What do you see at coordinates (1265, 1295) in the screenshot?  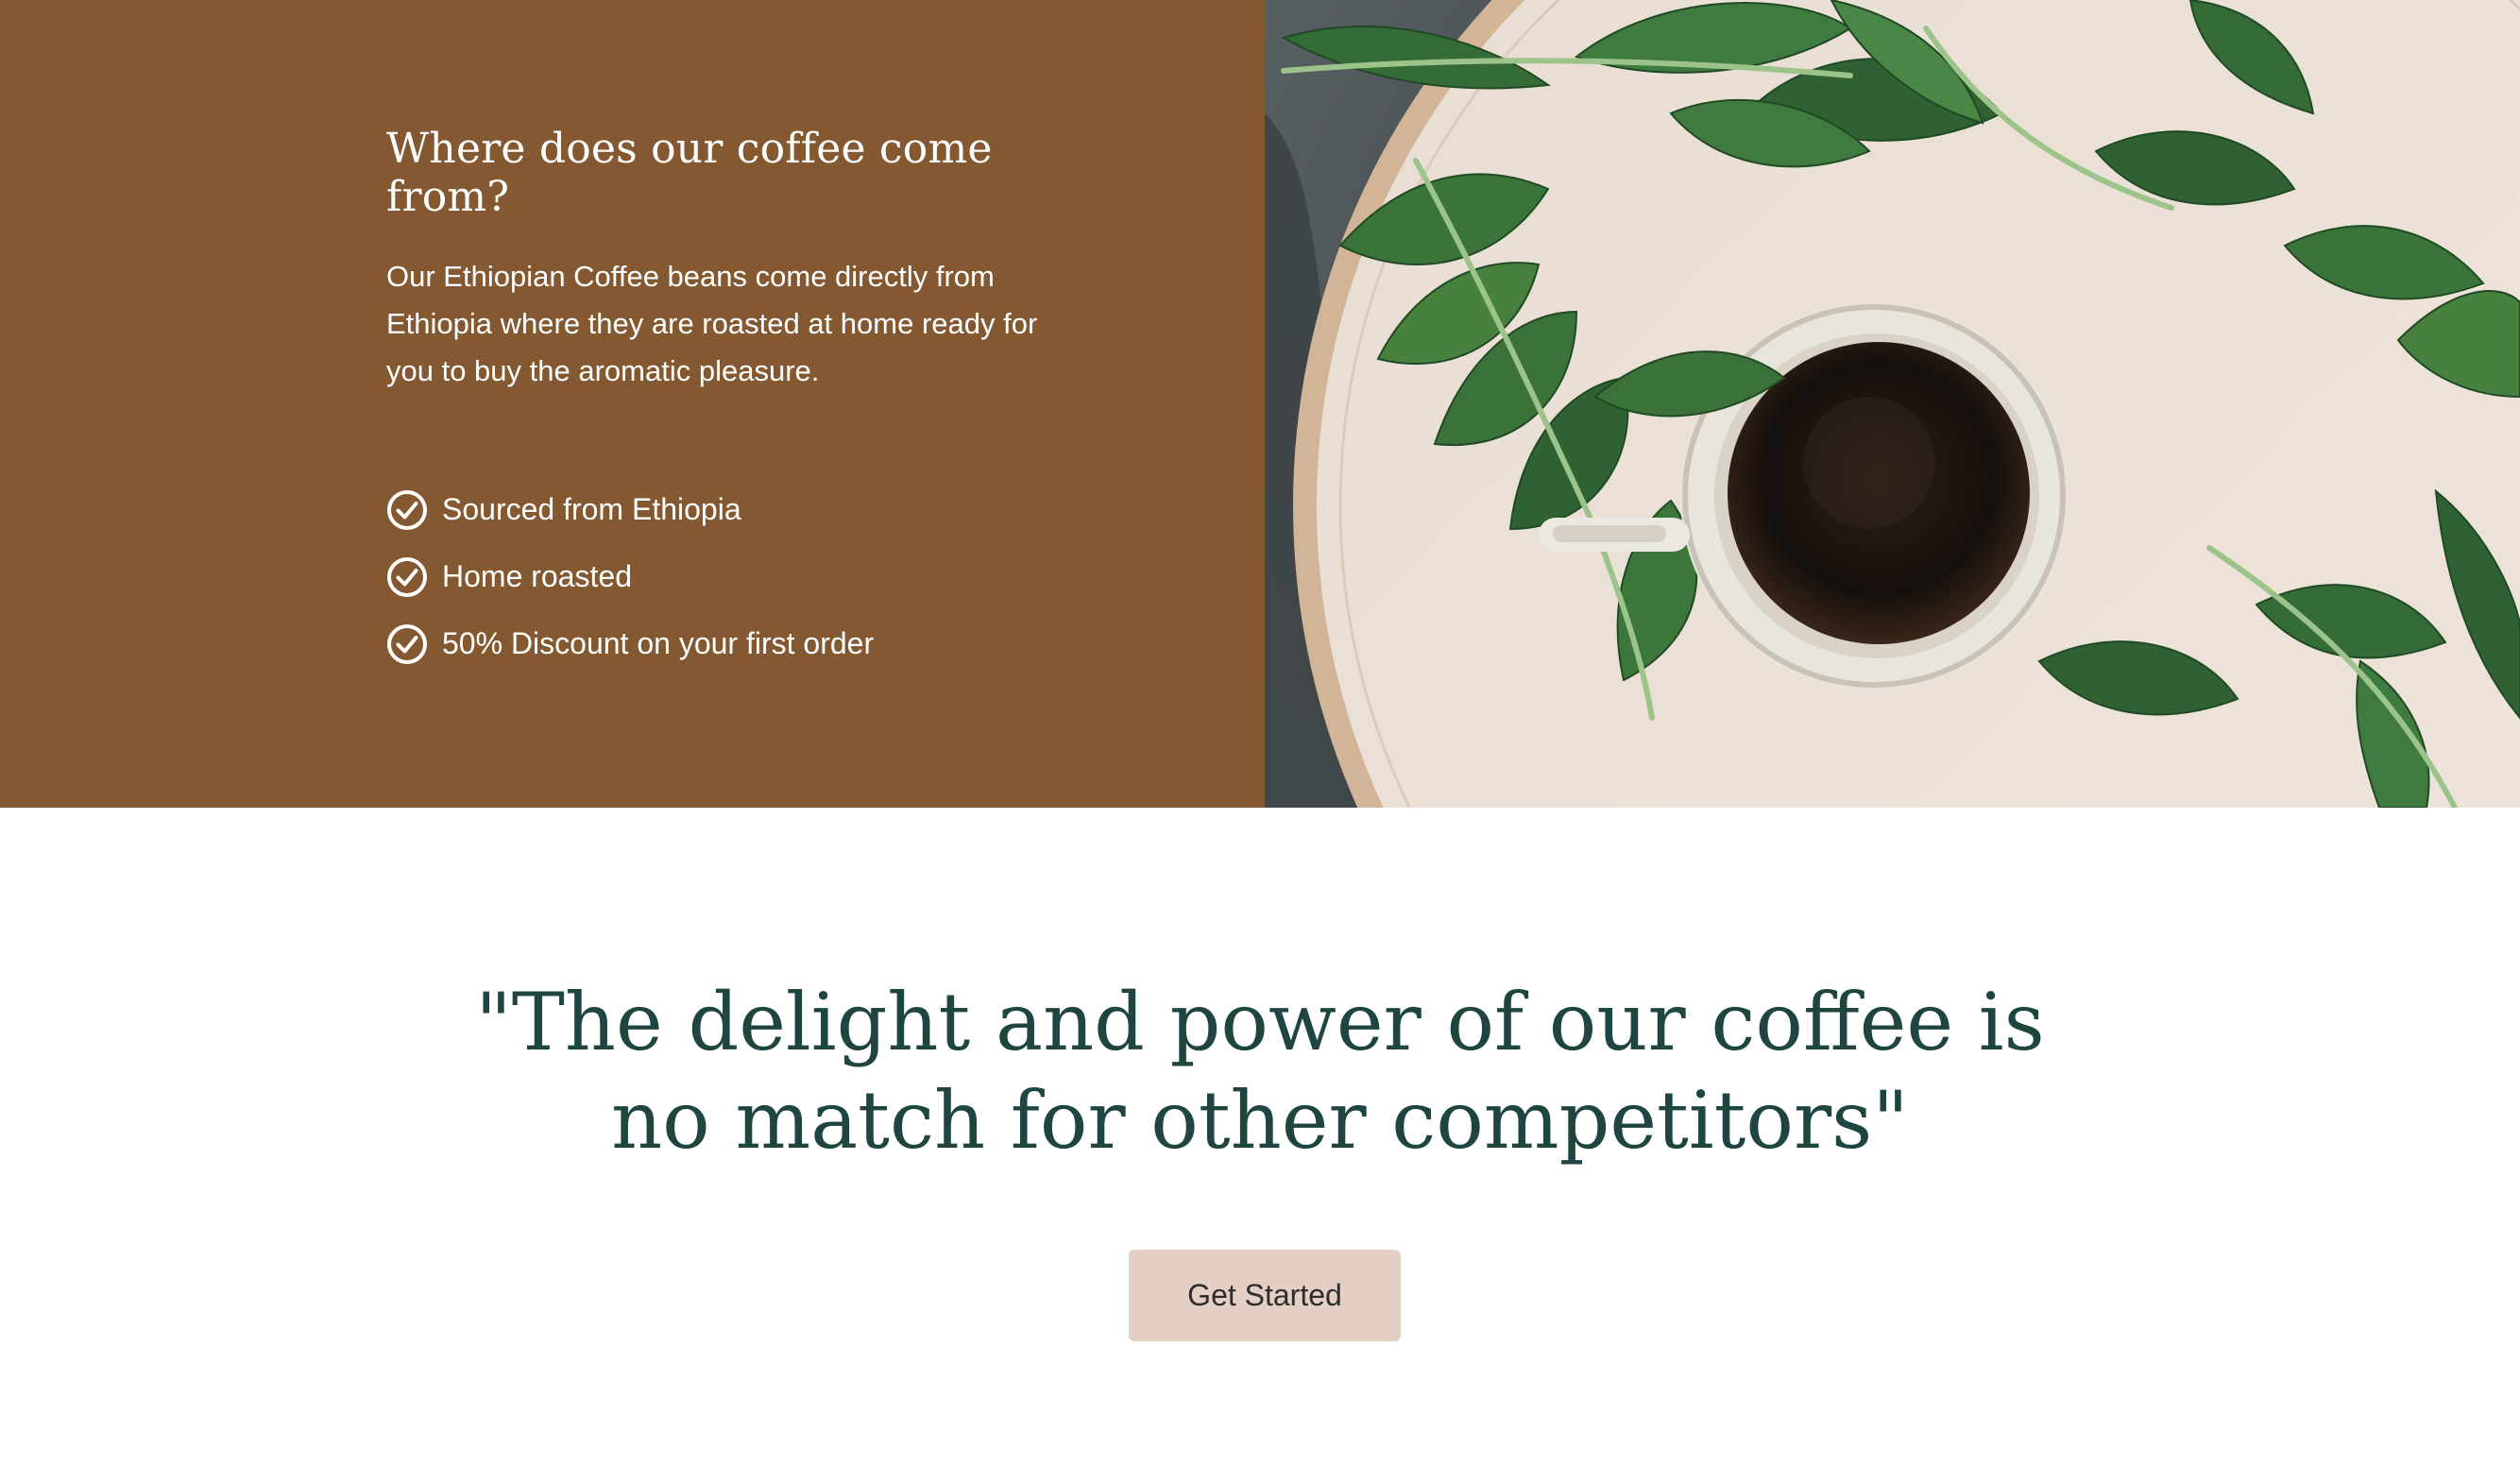 I see `get-started-button: Get Started` at bounding box center [1265, 1295].